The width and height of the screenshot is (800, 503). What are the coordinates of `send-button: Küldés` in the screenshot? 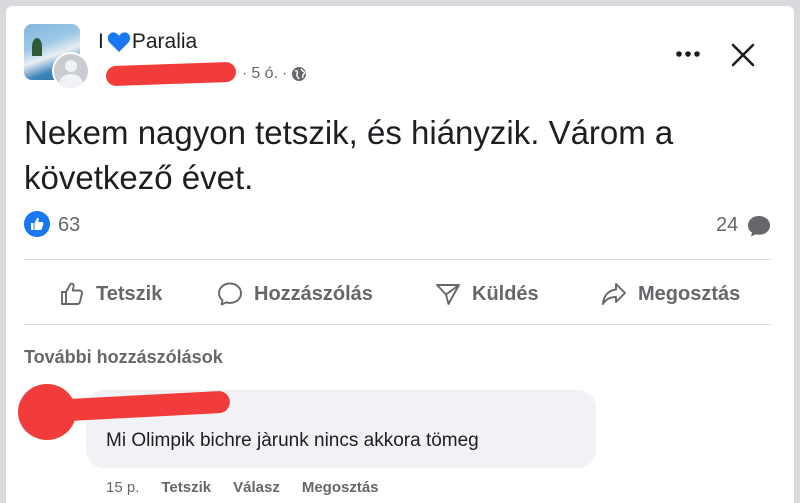 It's located at (486, 294).